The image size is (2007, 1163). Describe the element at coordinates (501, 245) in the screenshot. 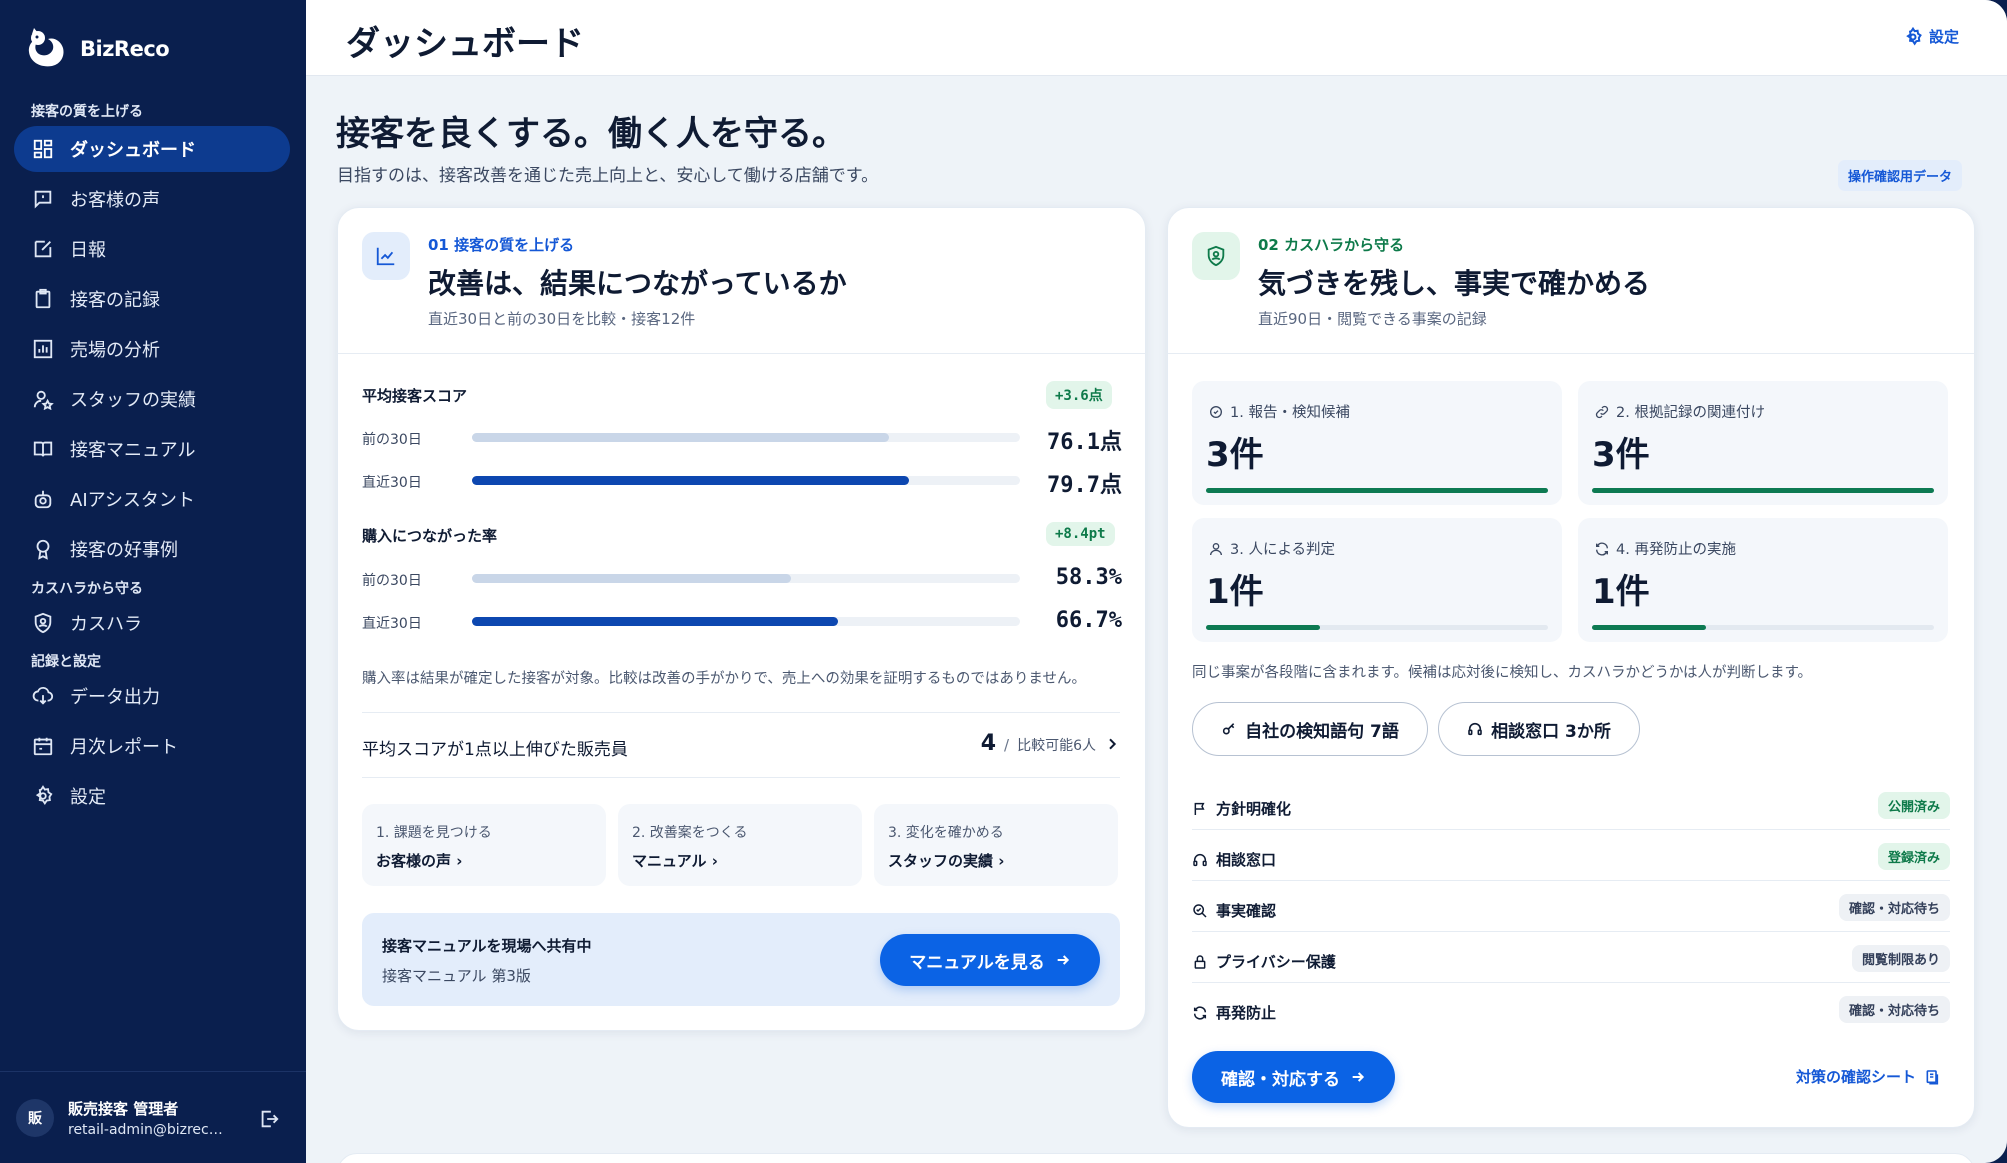

I see `quality-kicker: 01 接客の質を上げる` at that location.